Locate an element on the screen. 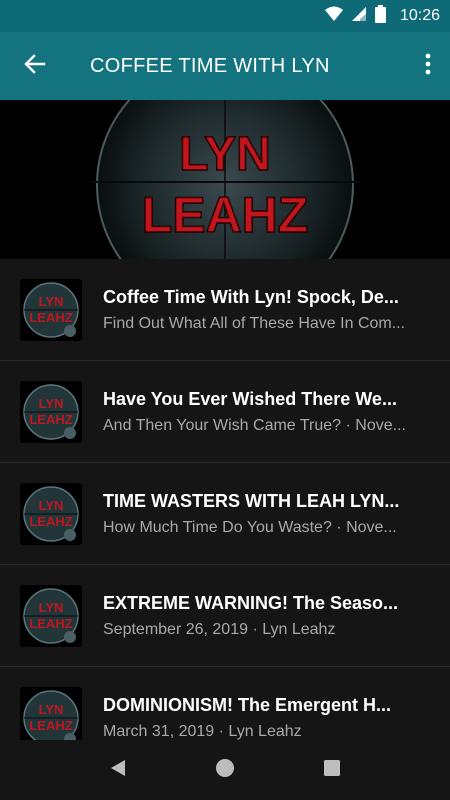  nav-recents-button is located at coordinates (332, 770).